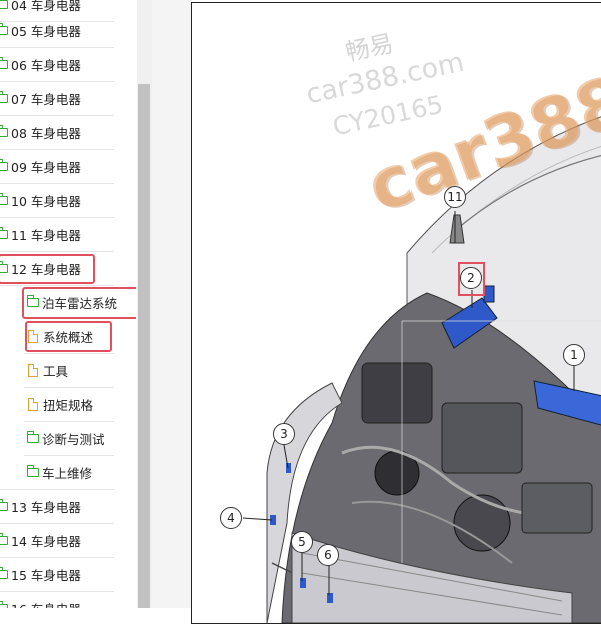  I want to click on tree-item-16: 16 车身电器, so click(40, 599).